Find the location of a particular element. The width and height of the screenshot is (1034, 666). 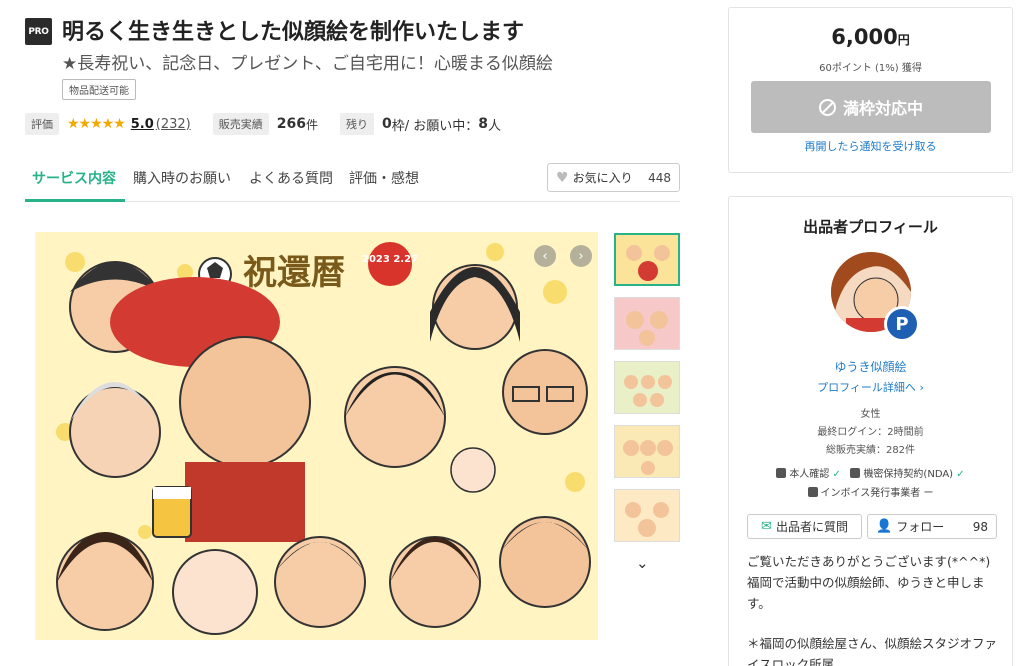

seller-gender: 女性 is located at coordinates (870, 414).